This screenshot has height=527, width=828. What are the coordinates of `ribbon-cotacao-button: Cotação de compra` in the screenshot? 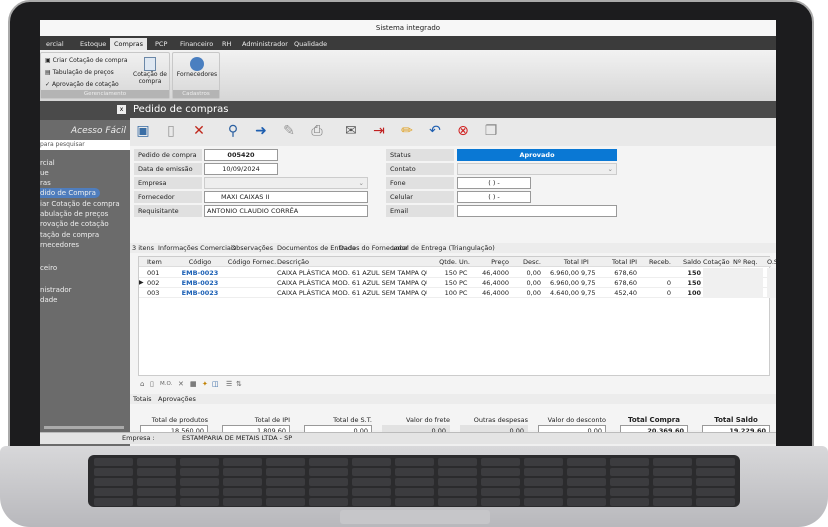 It's located at (150, 71).